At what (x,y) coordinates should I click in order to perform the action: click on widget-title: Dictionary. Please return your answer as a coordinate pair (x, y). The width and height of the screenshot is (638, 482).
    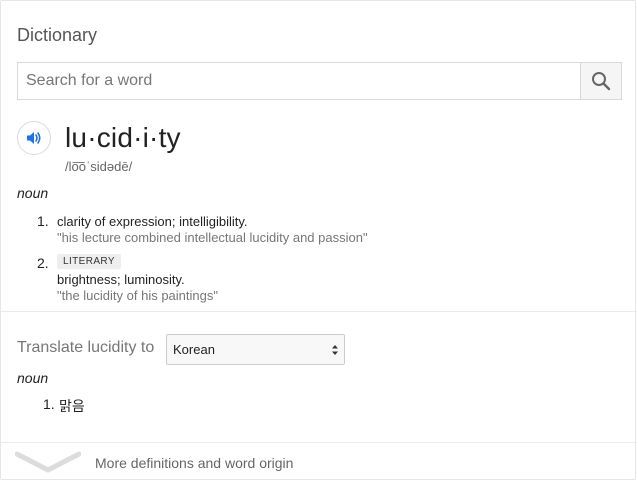
    Looking at the image, I should click on (57, 35).